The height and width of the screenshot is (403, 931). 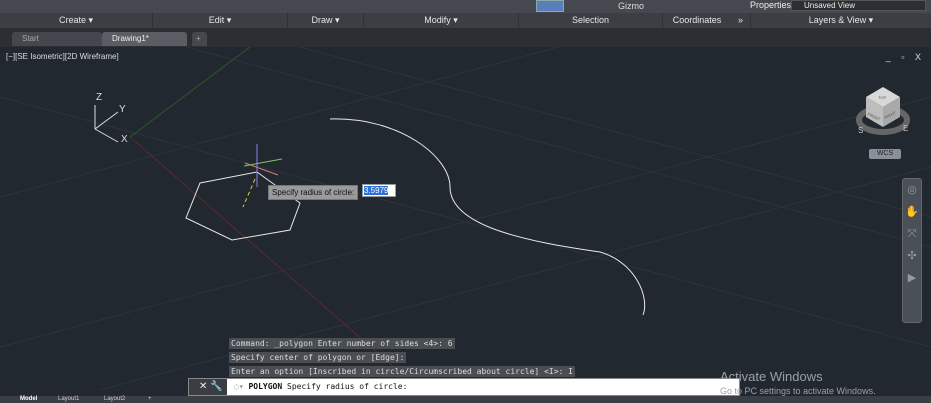 I want to click on wcs-menu: WCS, so click(x=885, y=154).